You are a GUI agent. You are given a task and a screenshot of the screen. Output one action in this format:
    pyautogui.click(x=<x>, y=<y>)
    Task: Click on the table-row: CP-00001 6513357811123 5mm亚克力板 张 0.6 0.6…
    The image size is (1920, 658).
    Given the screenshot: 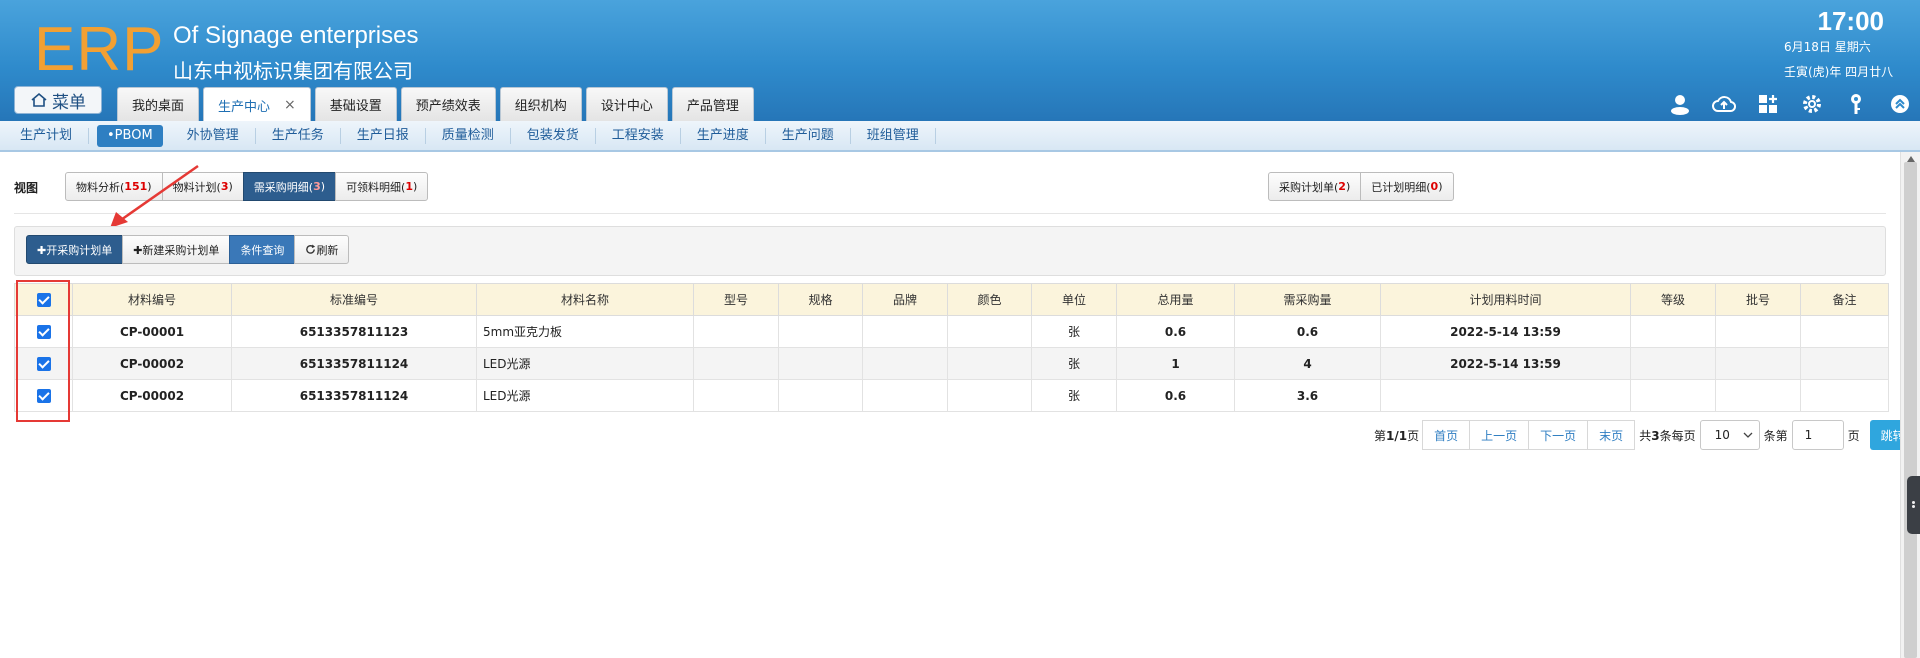 What is the action you would take?
    pyautogui.click(x=951, y=331)
    